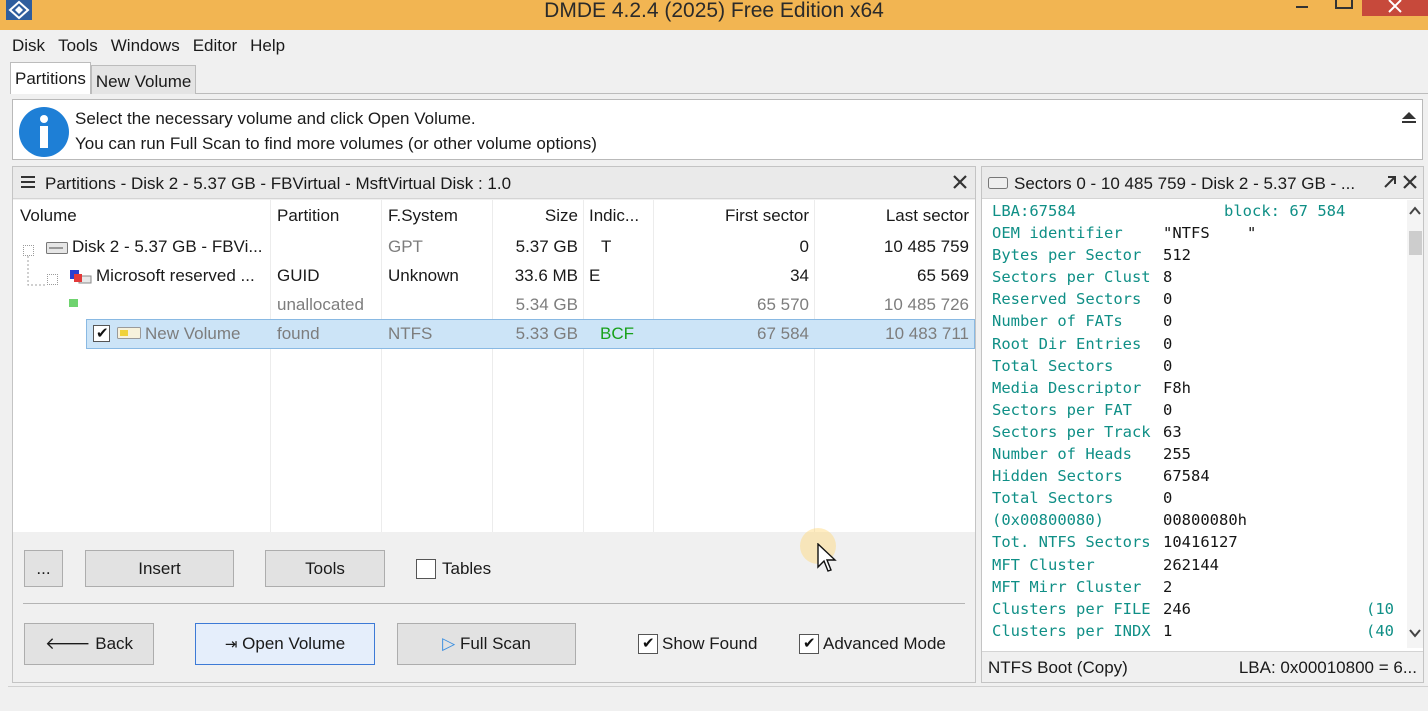 Image resolution: width=1428 pixels, height=711 pixels. I want to click on field-name: Clusters per INDX, so click(1071, 630).